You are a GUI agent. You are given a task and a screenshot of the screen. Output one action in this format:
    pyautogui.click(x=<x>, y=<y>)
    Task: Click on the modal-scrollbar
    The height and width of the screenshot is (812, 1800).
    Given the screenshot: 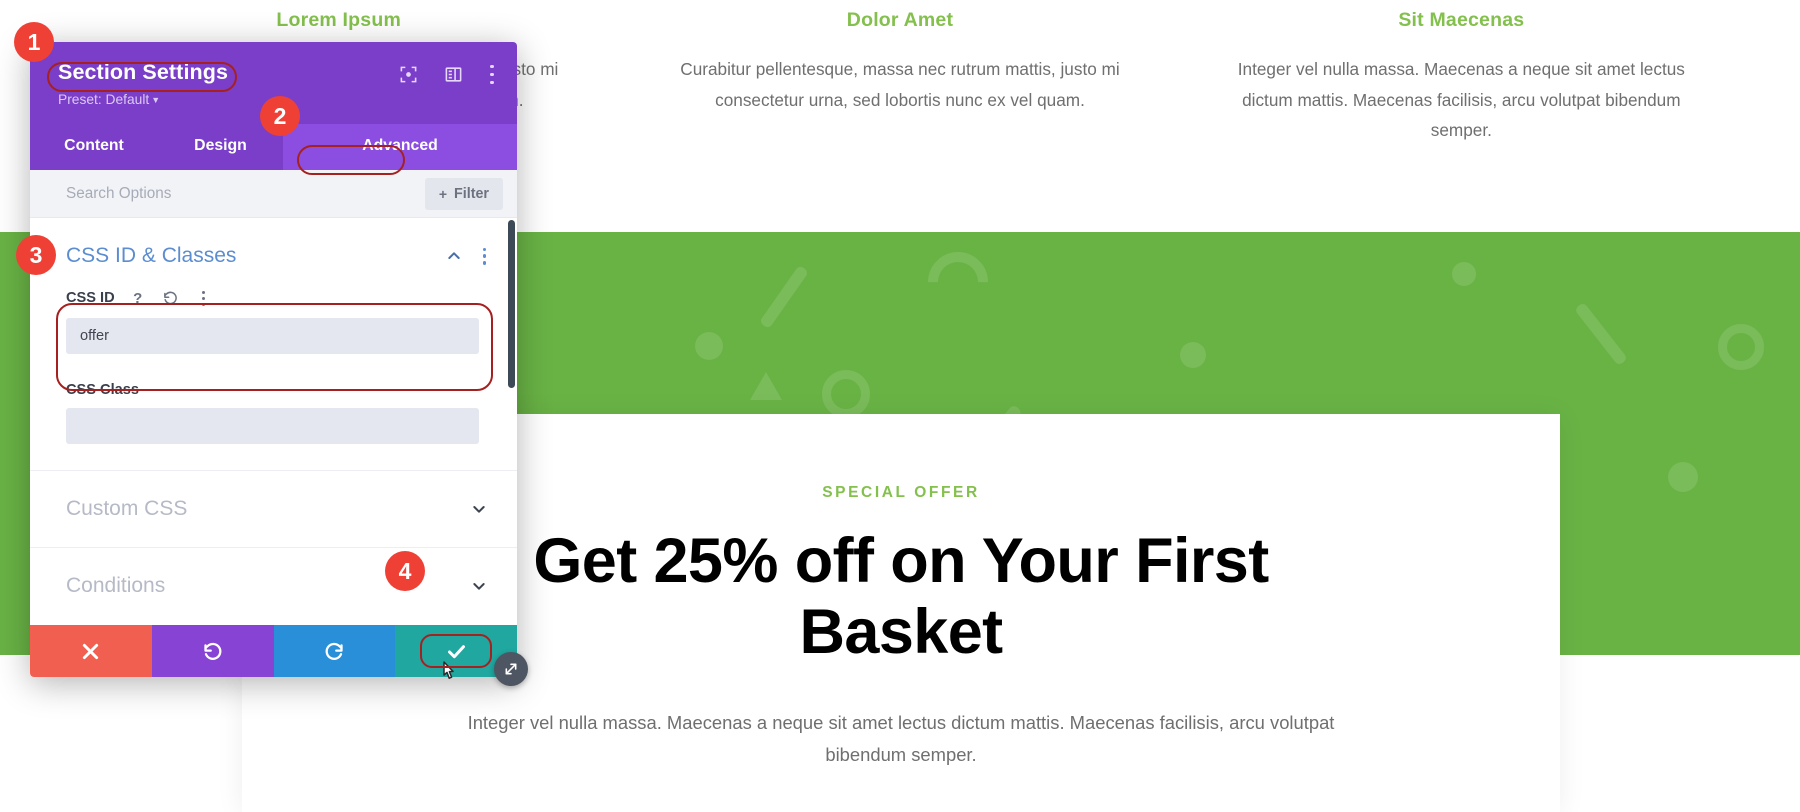 What is the action you would take?
    pyautogui.click(x=511, y=304)
    